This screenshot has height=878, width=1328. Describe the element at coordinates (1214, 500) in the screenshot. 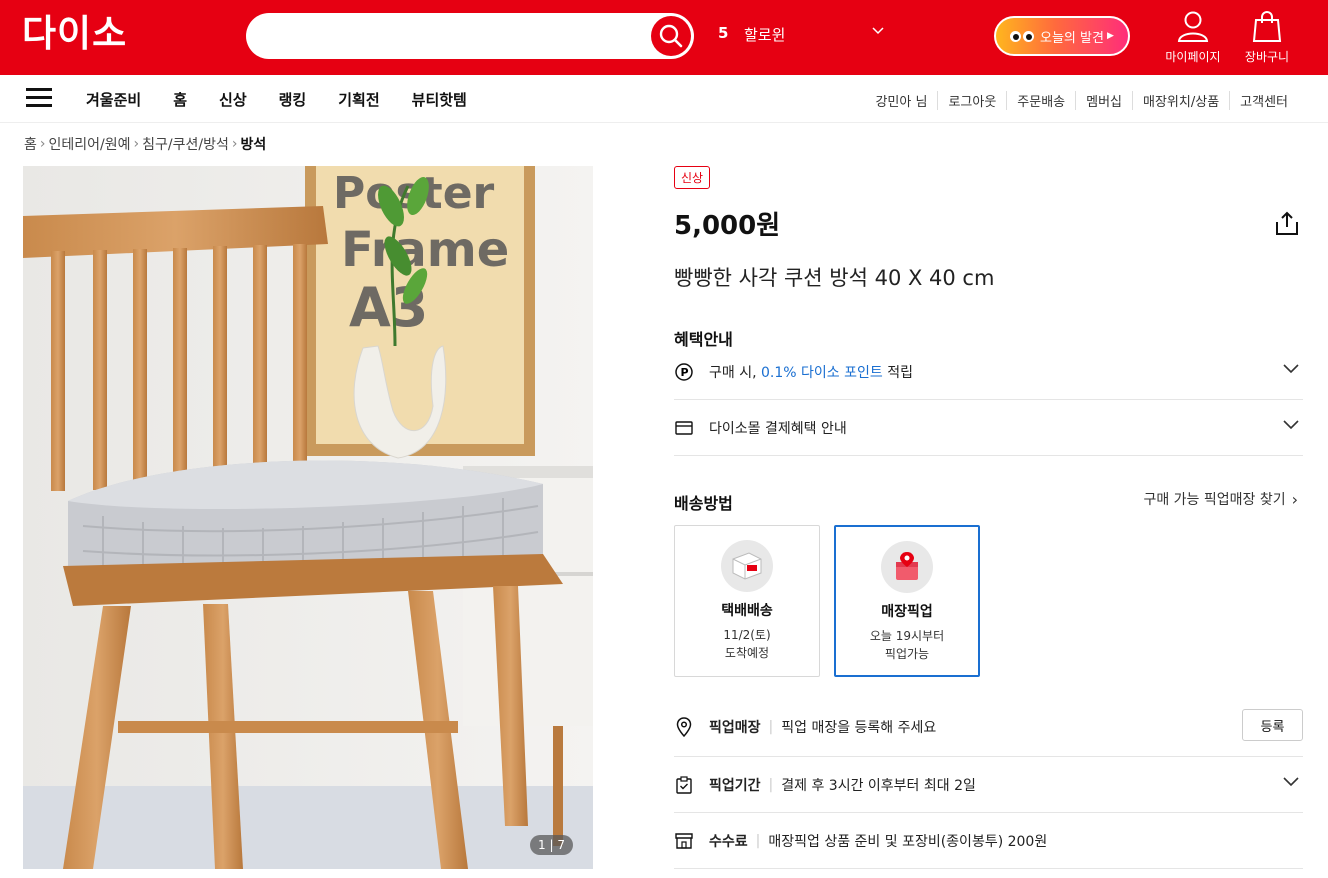

I see `find-pickup-label: 구매 가능 픽업매장 찾기` at that location.